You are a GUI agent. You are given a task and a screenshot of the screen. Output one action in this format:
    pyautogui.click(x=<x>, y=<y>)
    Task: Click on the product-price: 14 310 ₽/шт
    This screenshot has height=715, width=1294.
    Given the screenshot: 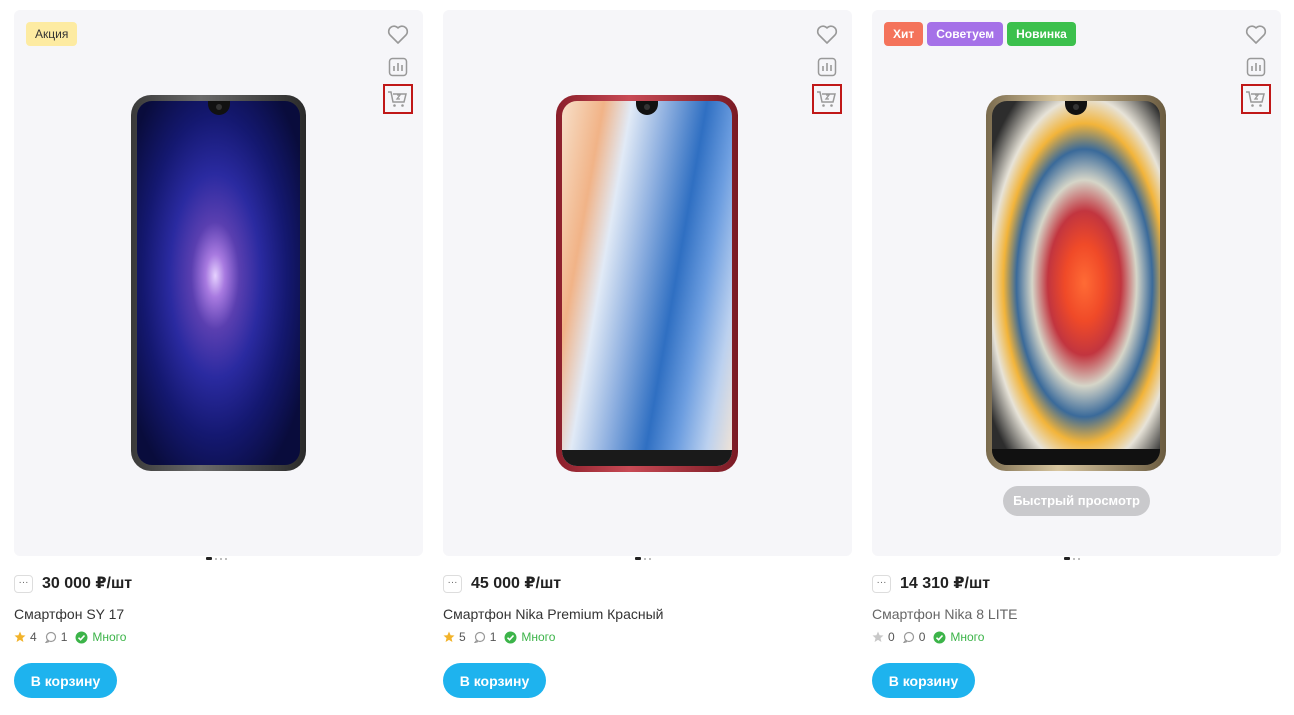 What is the action you would take?
    pyautogui.click(x=945, y=583)
    